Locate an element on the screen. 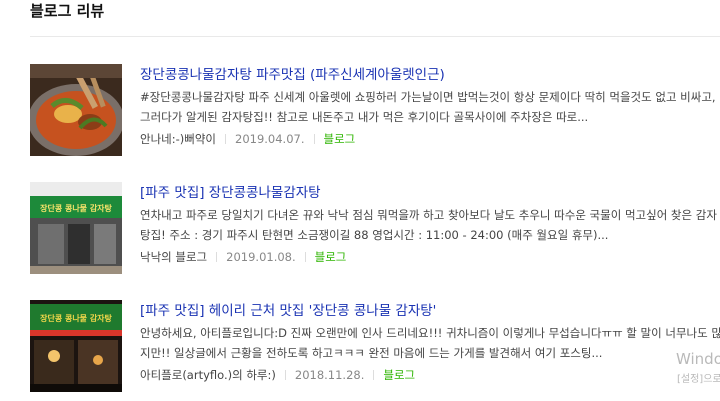 The image size is (720, 401). review-meta: 아티플로(artyflo.)의 하루:) 2018.11.28. 블로그 is located at coordinates (277, 375).